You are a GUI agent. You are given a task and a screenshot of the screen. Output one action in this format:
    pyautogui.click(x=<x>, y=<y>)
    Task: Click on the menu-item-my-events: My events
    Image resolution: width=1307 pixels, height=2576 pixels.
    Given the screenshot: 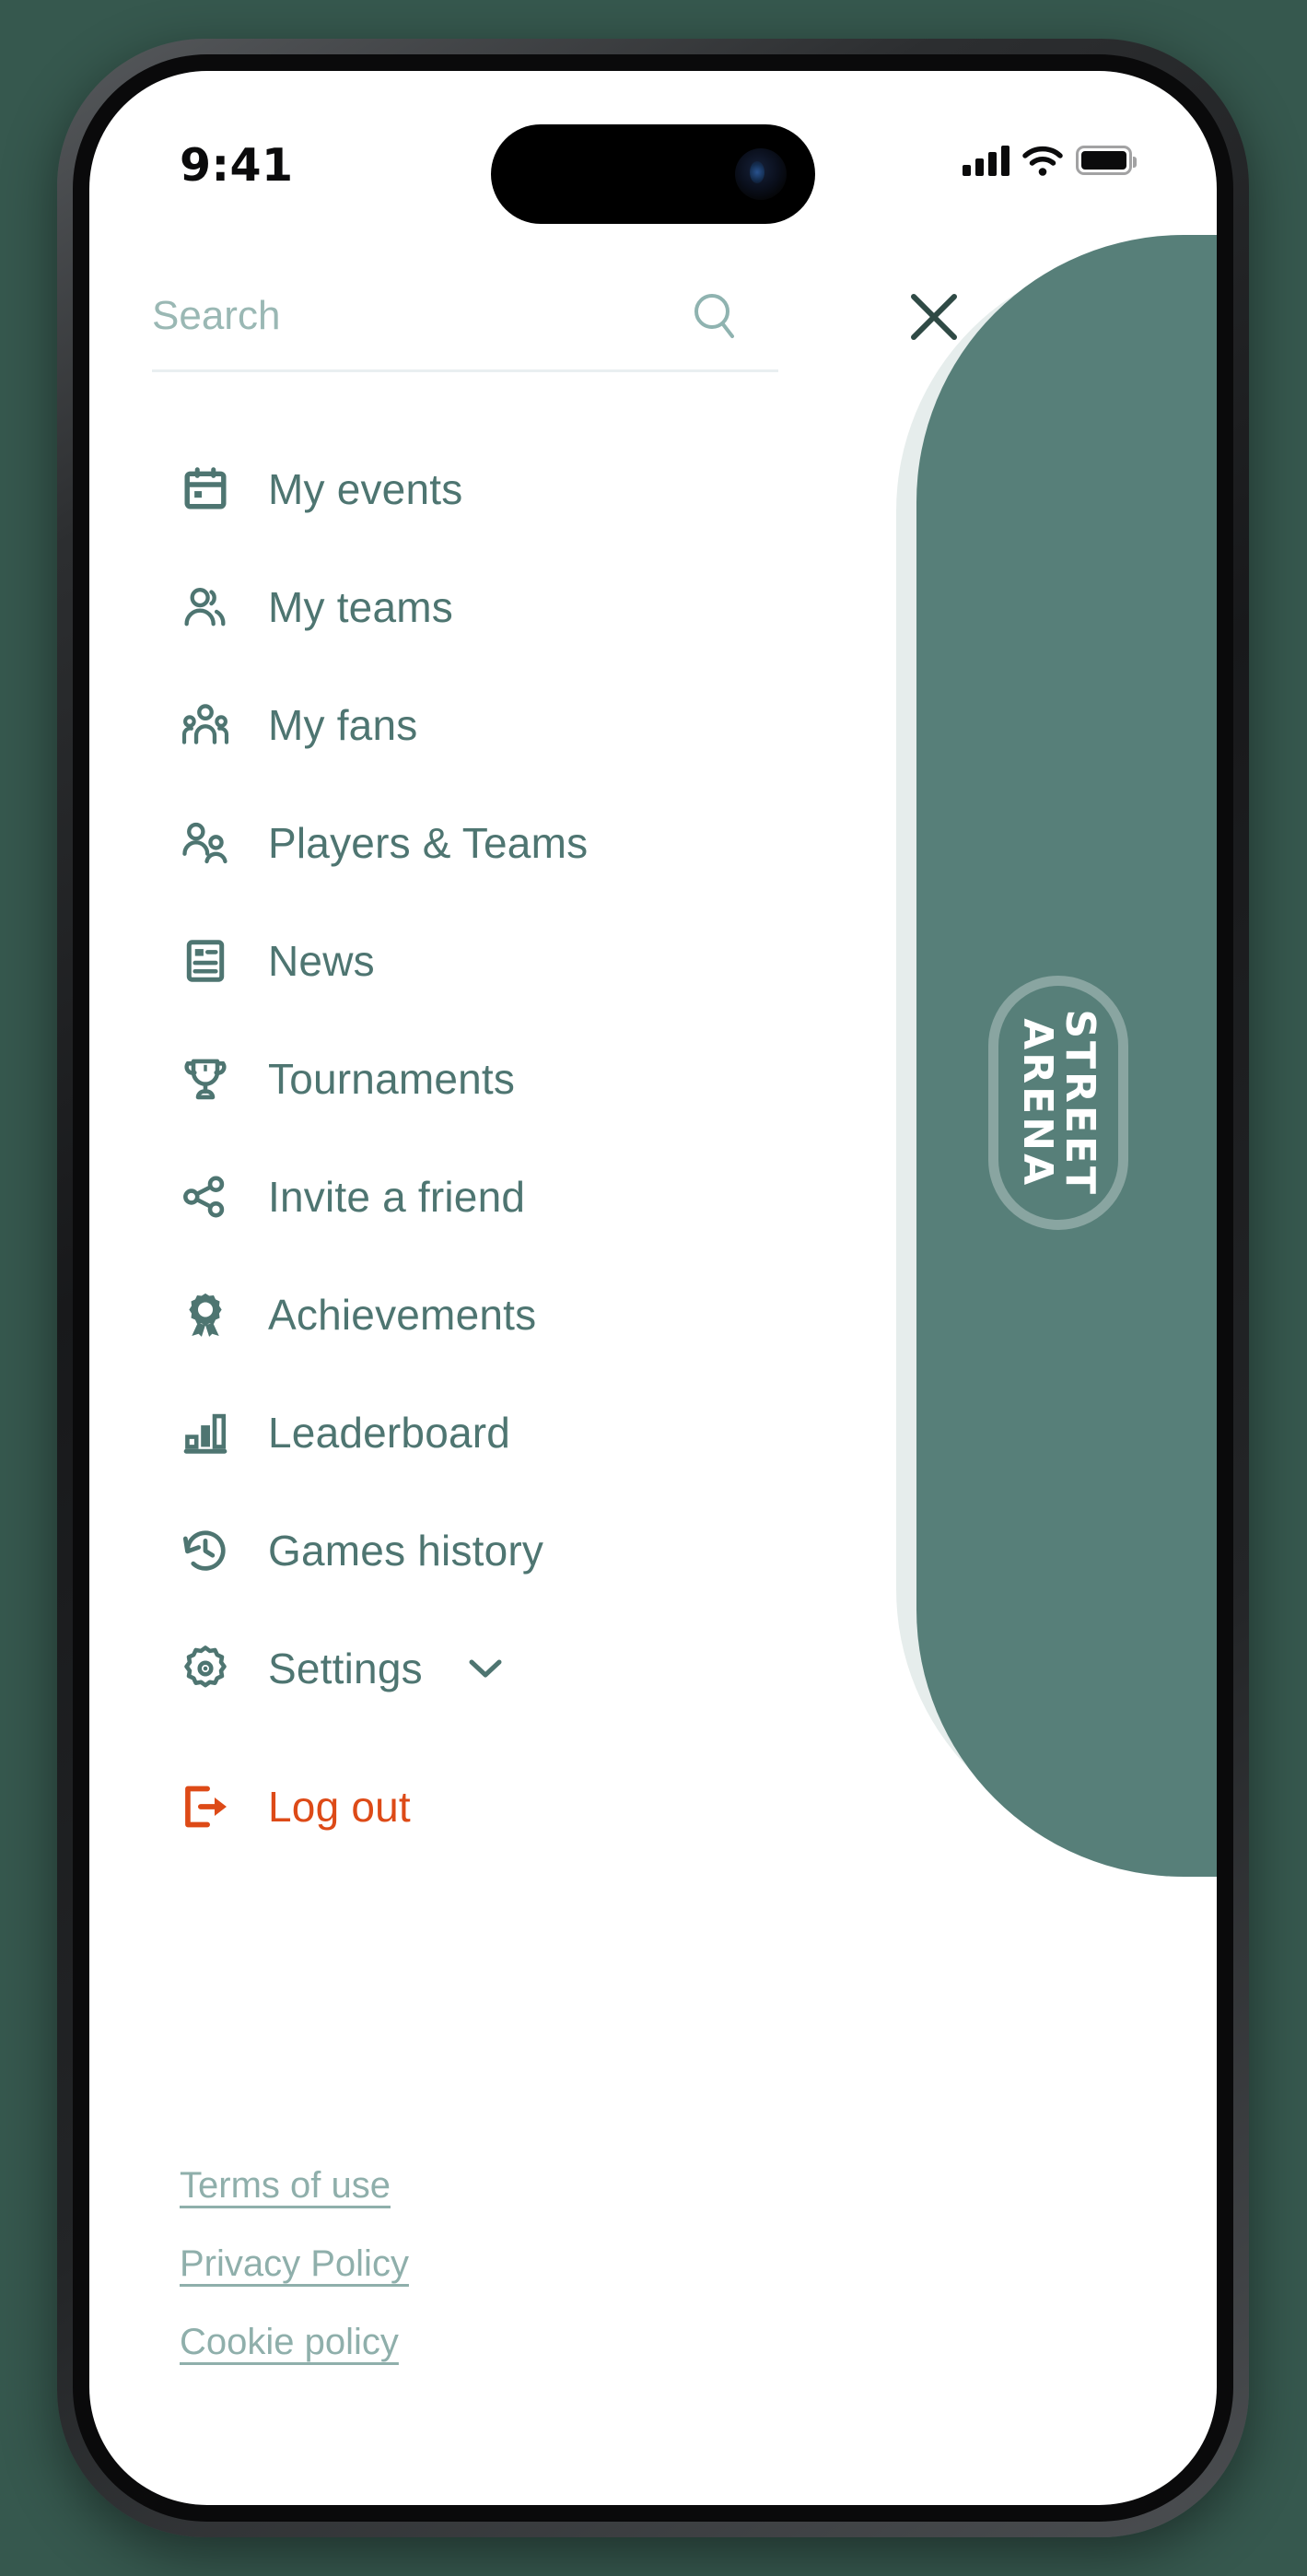 What is the action you would take?
    pyautogui.click(x=521, y=489)
    